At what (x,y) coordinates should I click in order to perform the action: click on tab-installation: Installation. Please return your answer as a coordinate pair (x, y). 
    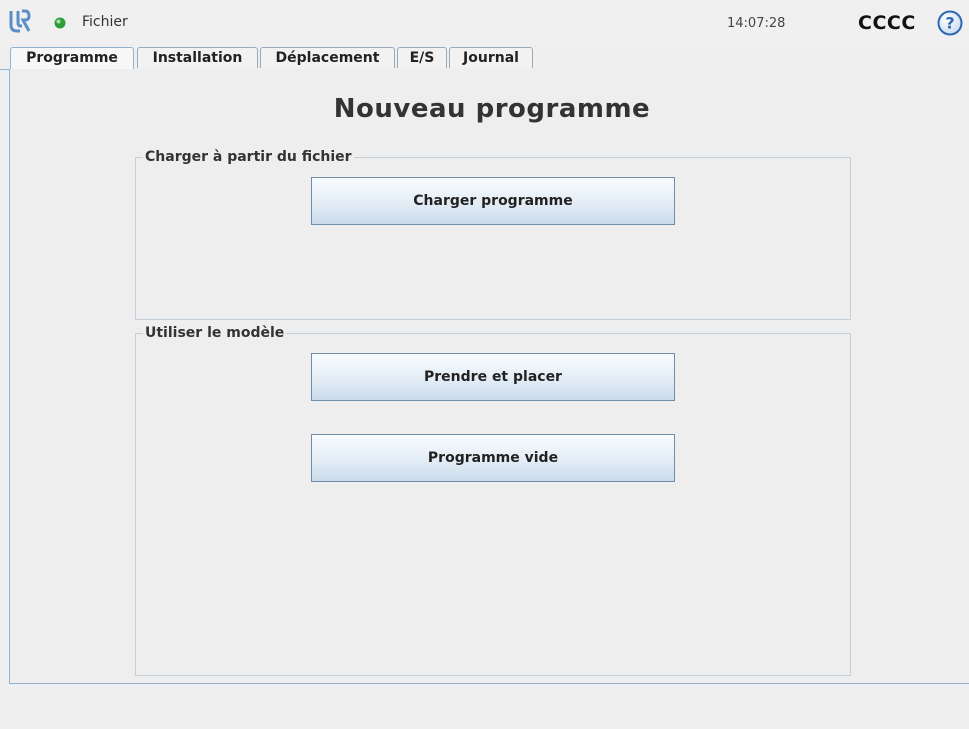
    Looking at the image, I should click on (197, 57).